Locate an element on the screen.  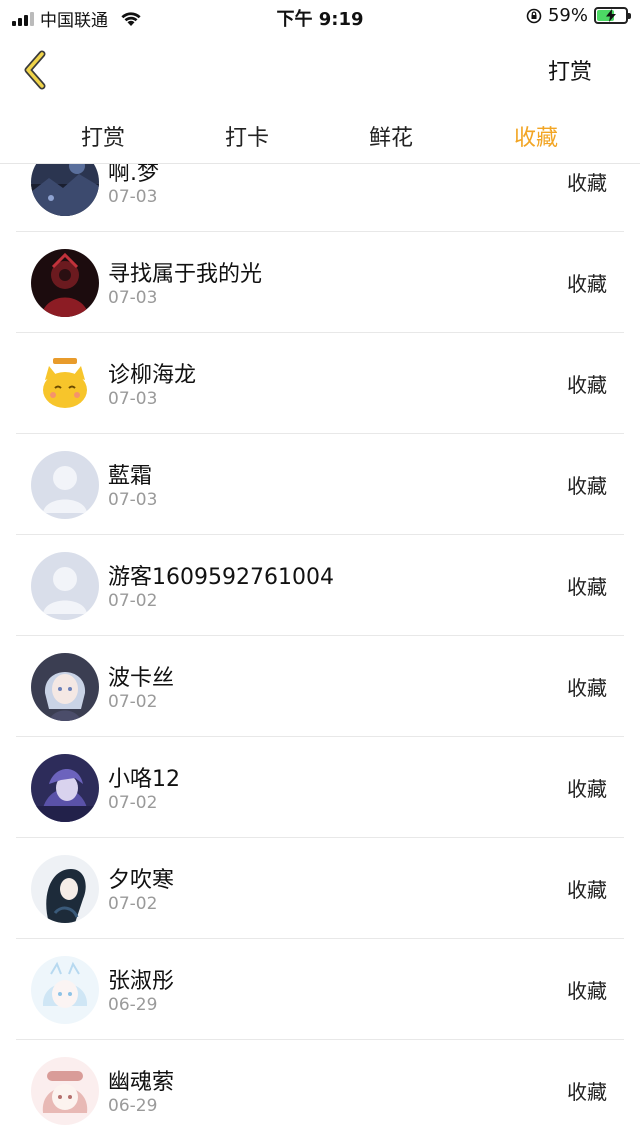
back-button is located at coordinates (38, 70).